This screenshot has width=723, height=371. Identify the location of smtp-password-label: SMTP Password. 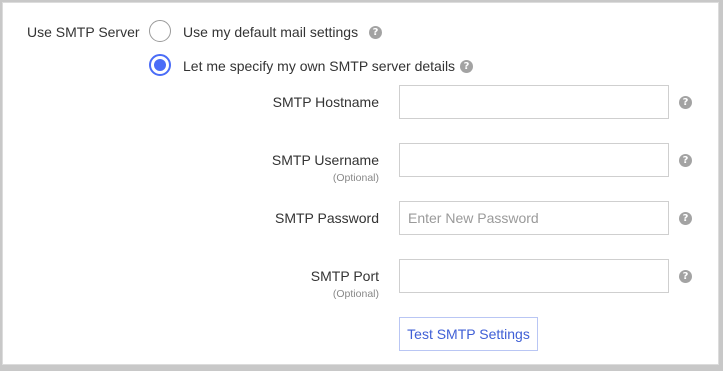
(327, 218).